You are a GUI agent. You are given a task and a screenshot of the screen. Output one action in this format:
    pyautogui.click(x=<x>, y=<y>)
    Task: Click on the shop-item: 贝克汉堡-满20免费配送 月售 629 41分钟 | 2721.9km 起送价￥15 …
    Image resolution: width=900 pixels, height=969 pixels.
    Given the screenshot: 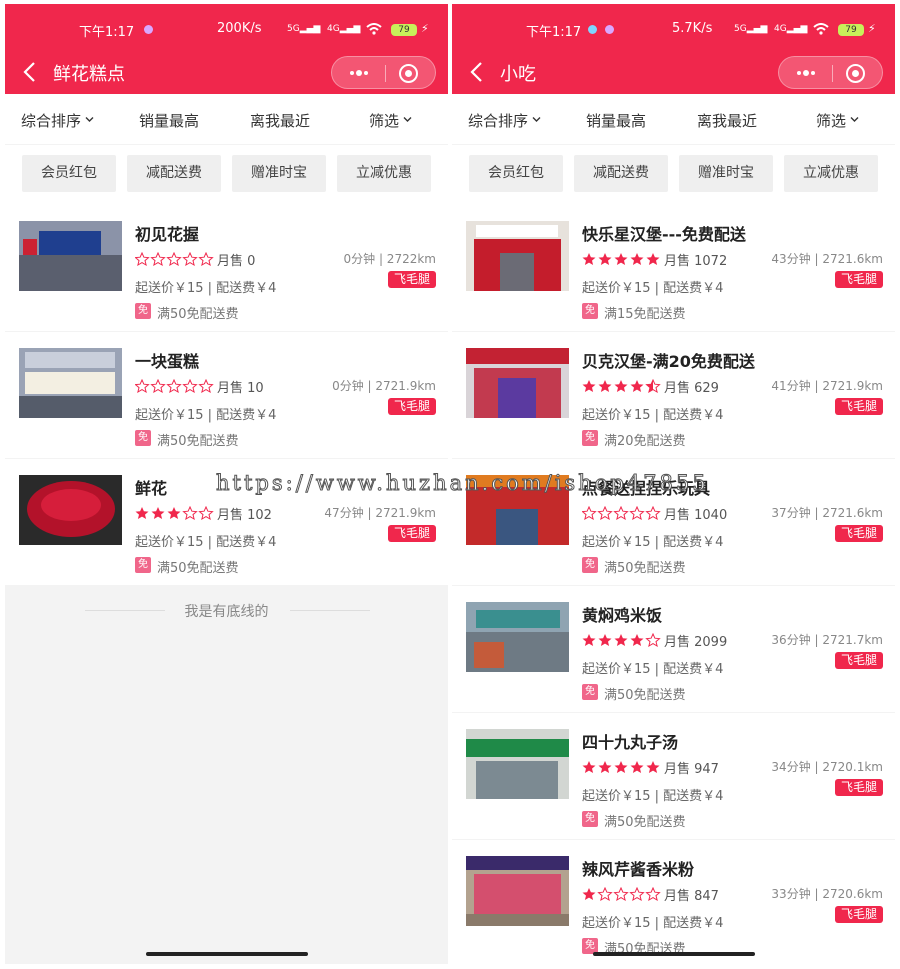 What is the action you would take?
    pyautogui.click(x=673, y=395)
    